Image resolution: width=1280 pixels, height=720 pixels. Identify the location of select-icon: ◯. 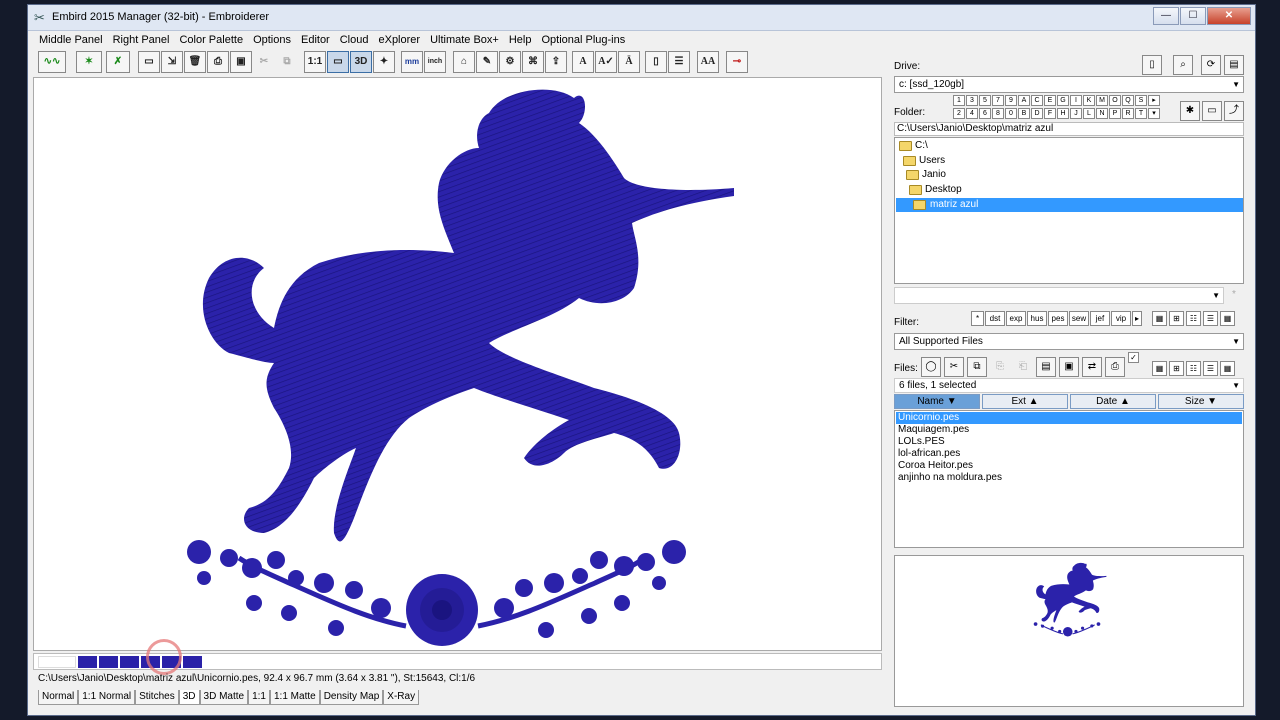
(931, 367).